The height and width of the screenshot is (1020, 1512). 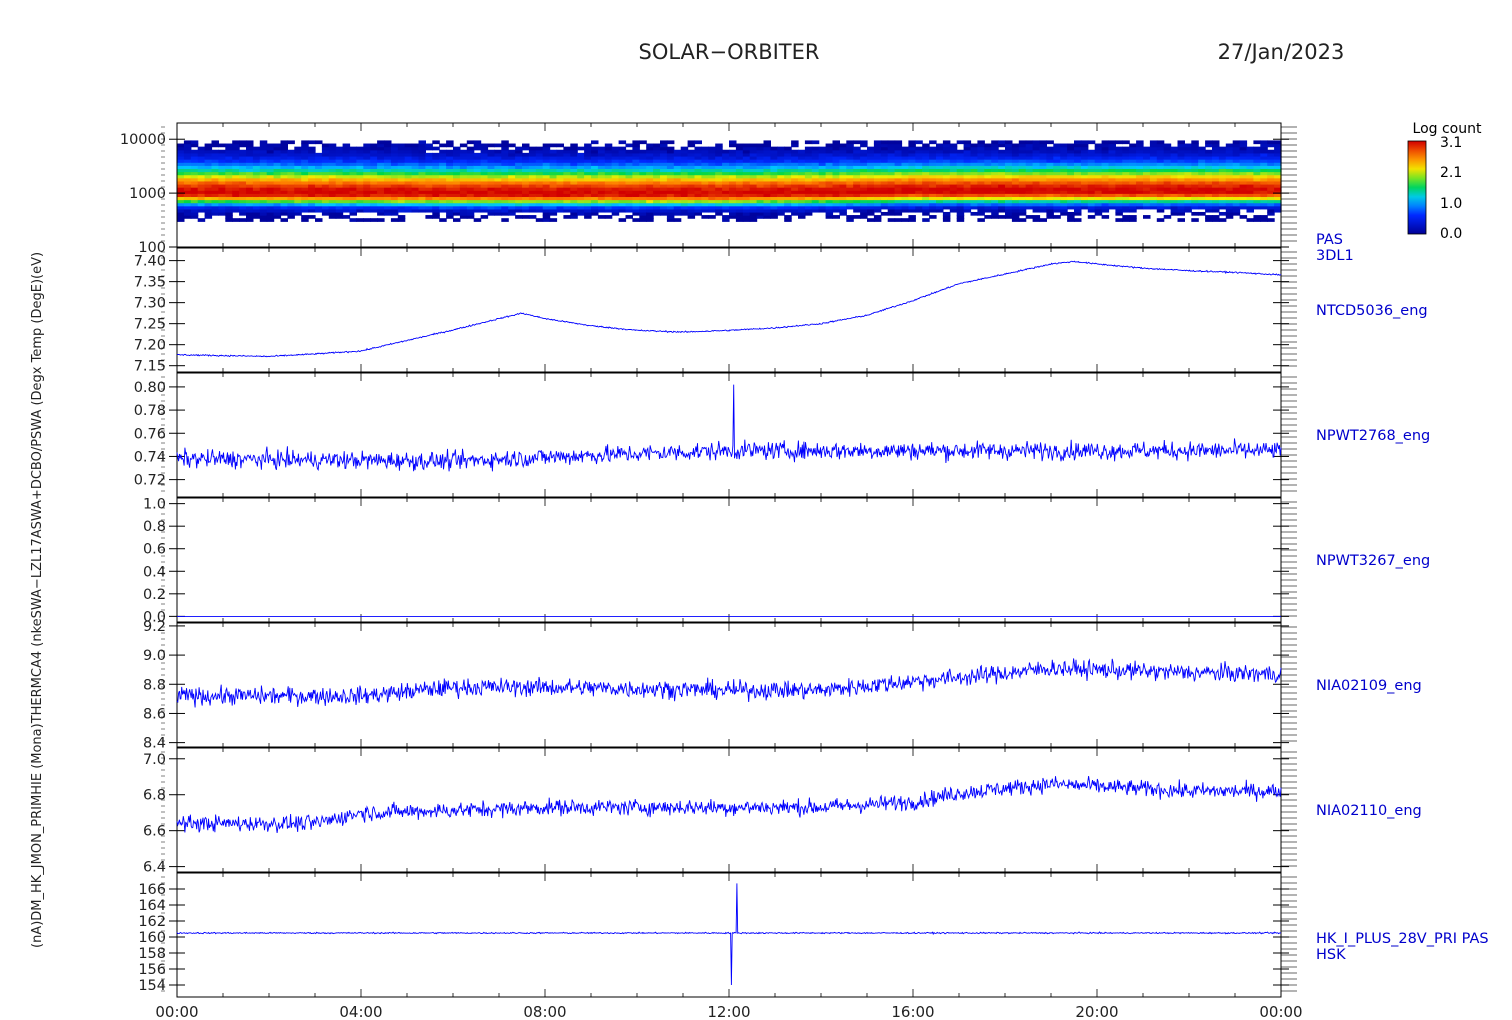 I want to click on panel-1-ytick-label: 7.15, so click(x=150, y=367).